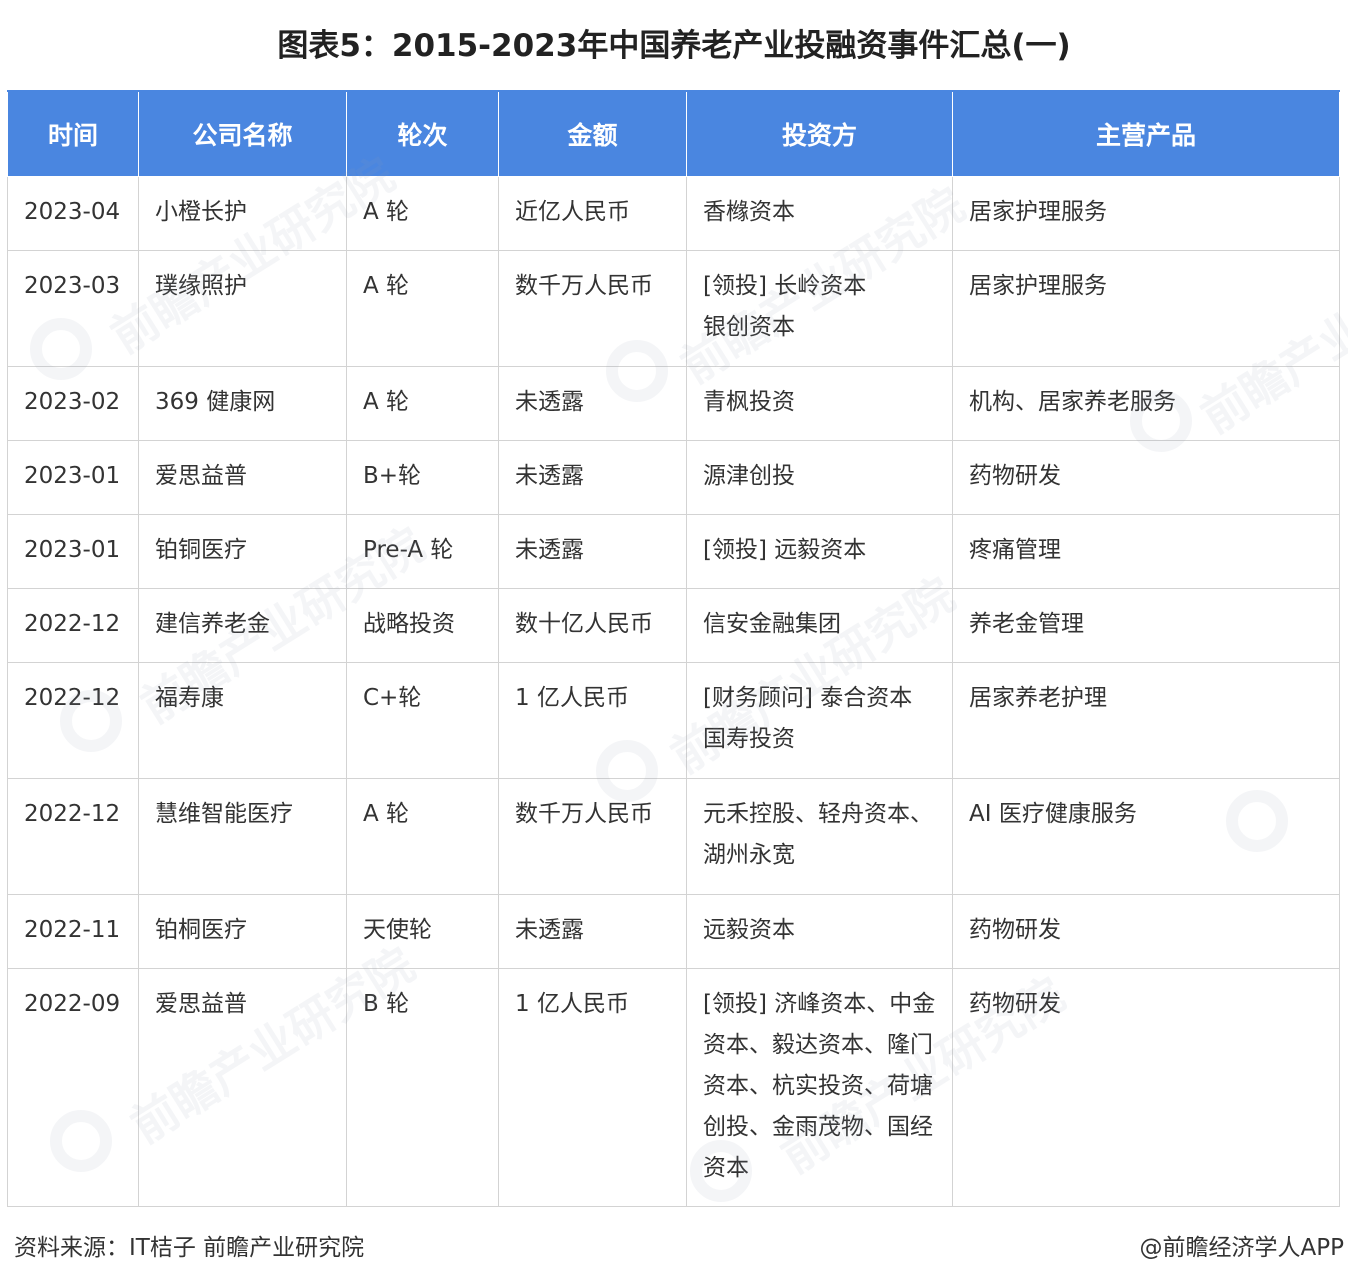  I want to click on table-row: 2023-01 铂铜医疗 Pre-A 轮 未透露 [领投] 远毅资本 疼痛管理, so click(673, 551).